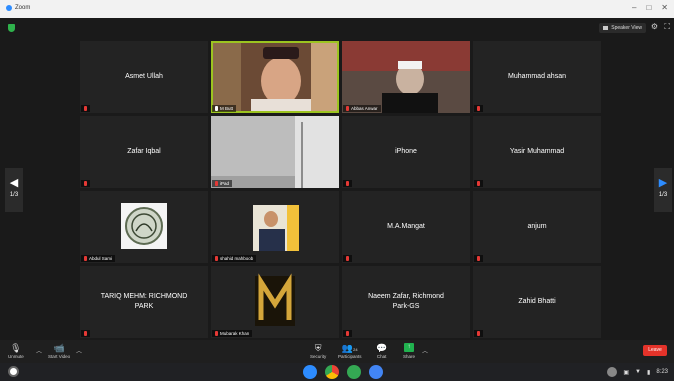 The width and height of the screenshot is (674, 381). Describe the element at coordinates (662, 372) in the screenshot. I see `clock: 8:23` at that location.